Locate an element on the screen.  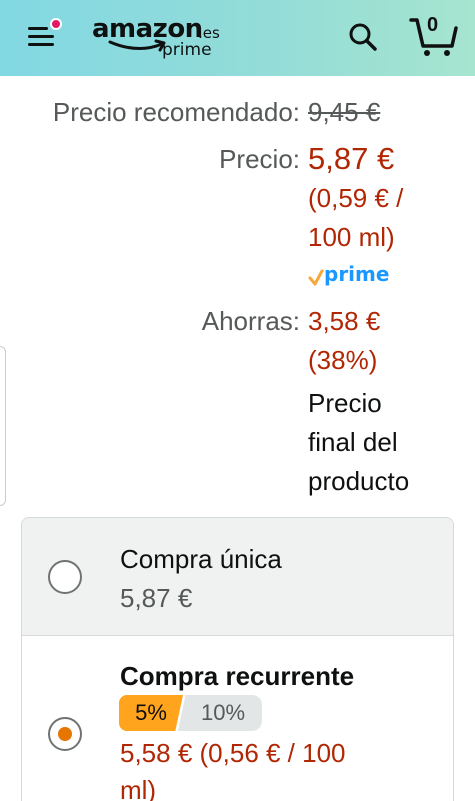
radio-subscribe is located at coordinates (65, 734).